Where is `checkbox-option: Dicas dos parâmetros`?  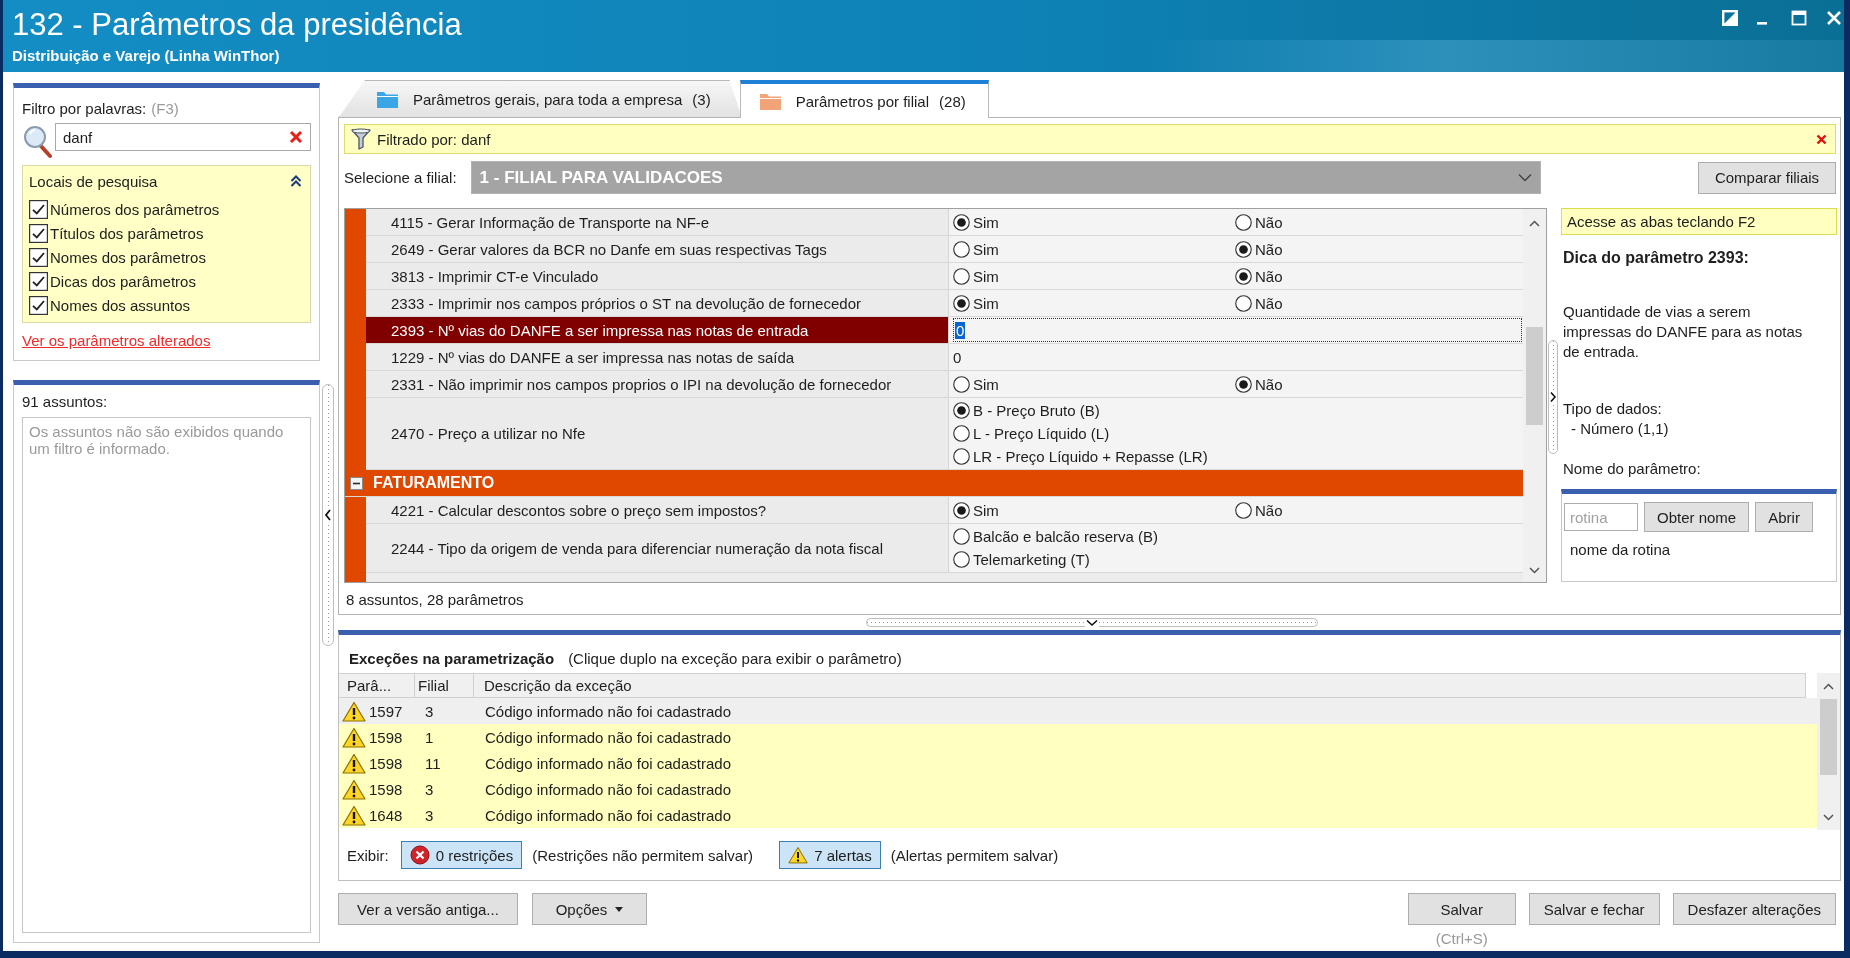
checkbox-option: Dicas dos parâmetros is located at coordinates (165, 281).